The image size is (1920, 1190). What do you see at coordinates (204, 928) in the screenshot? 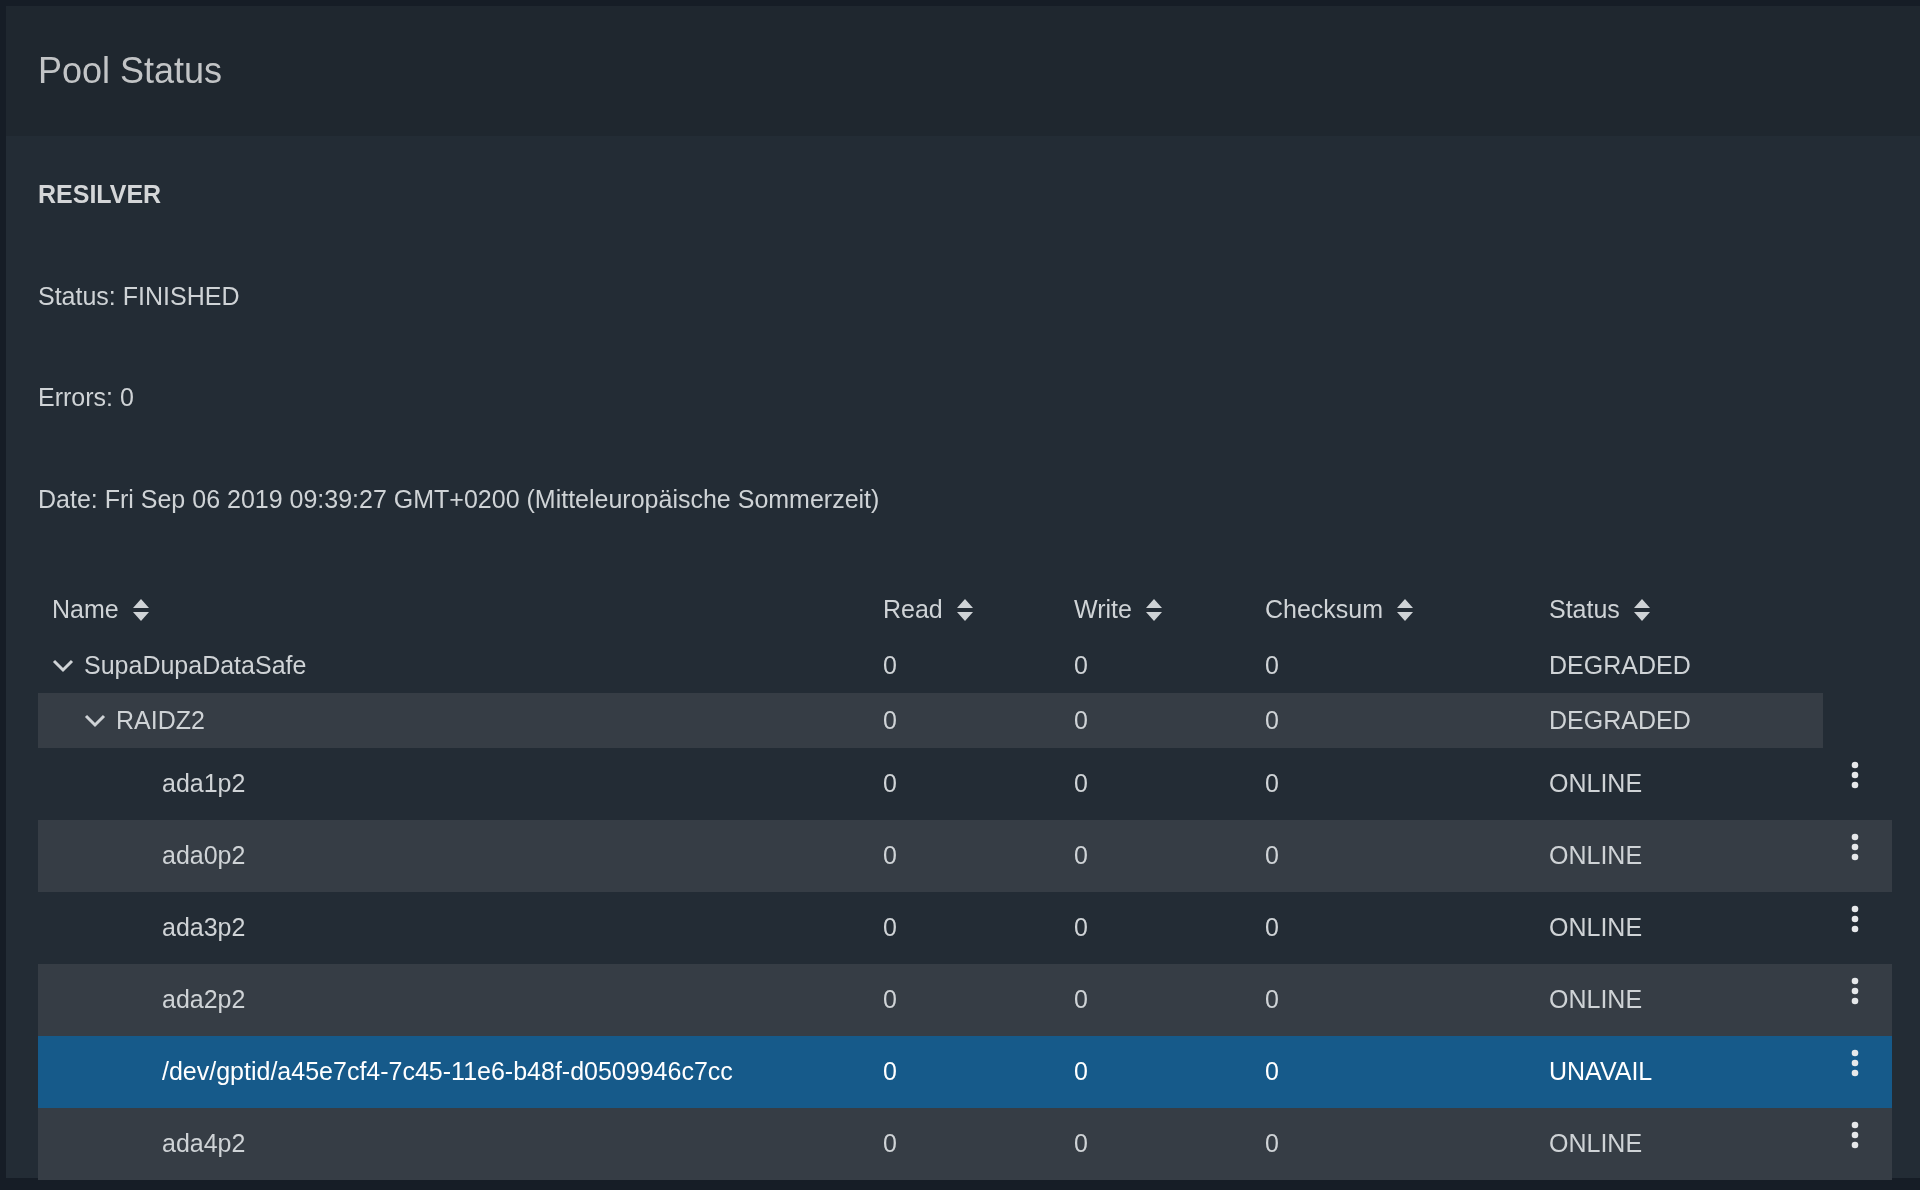
I see `device-name: ada3p2` at bounding box center [204, 928].